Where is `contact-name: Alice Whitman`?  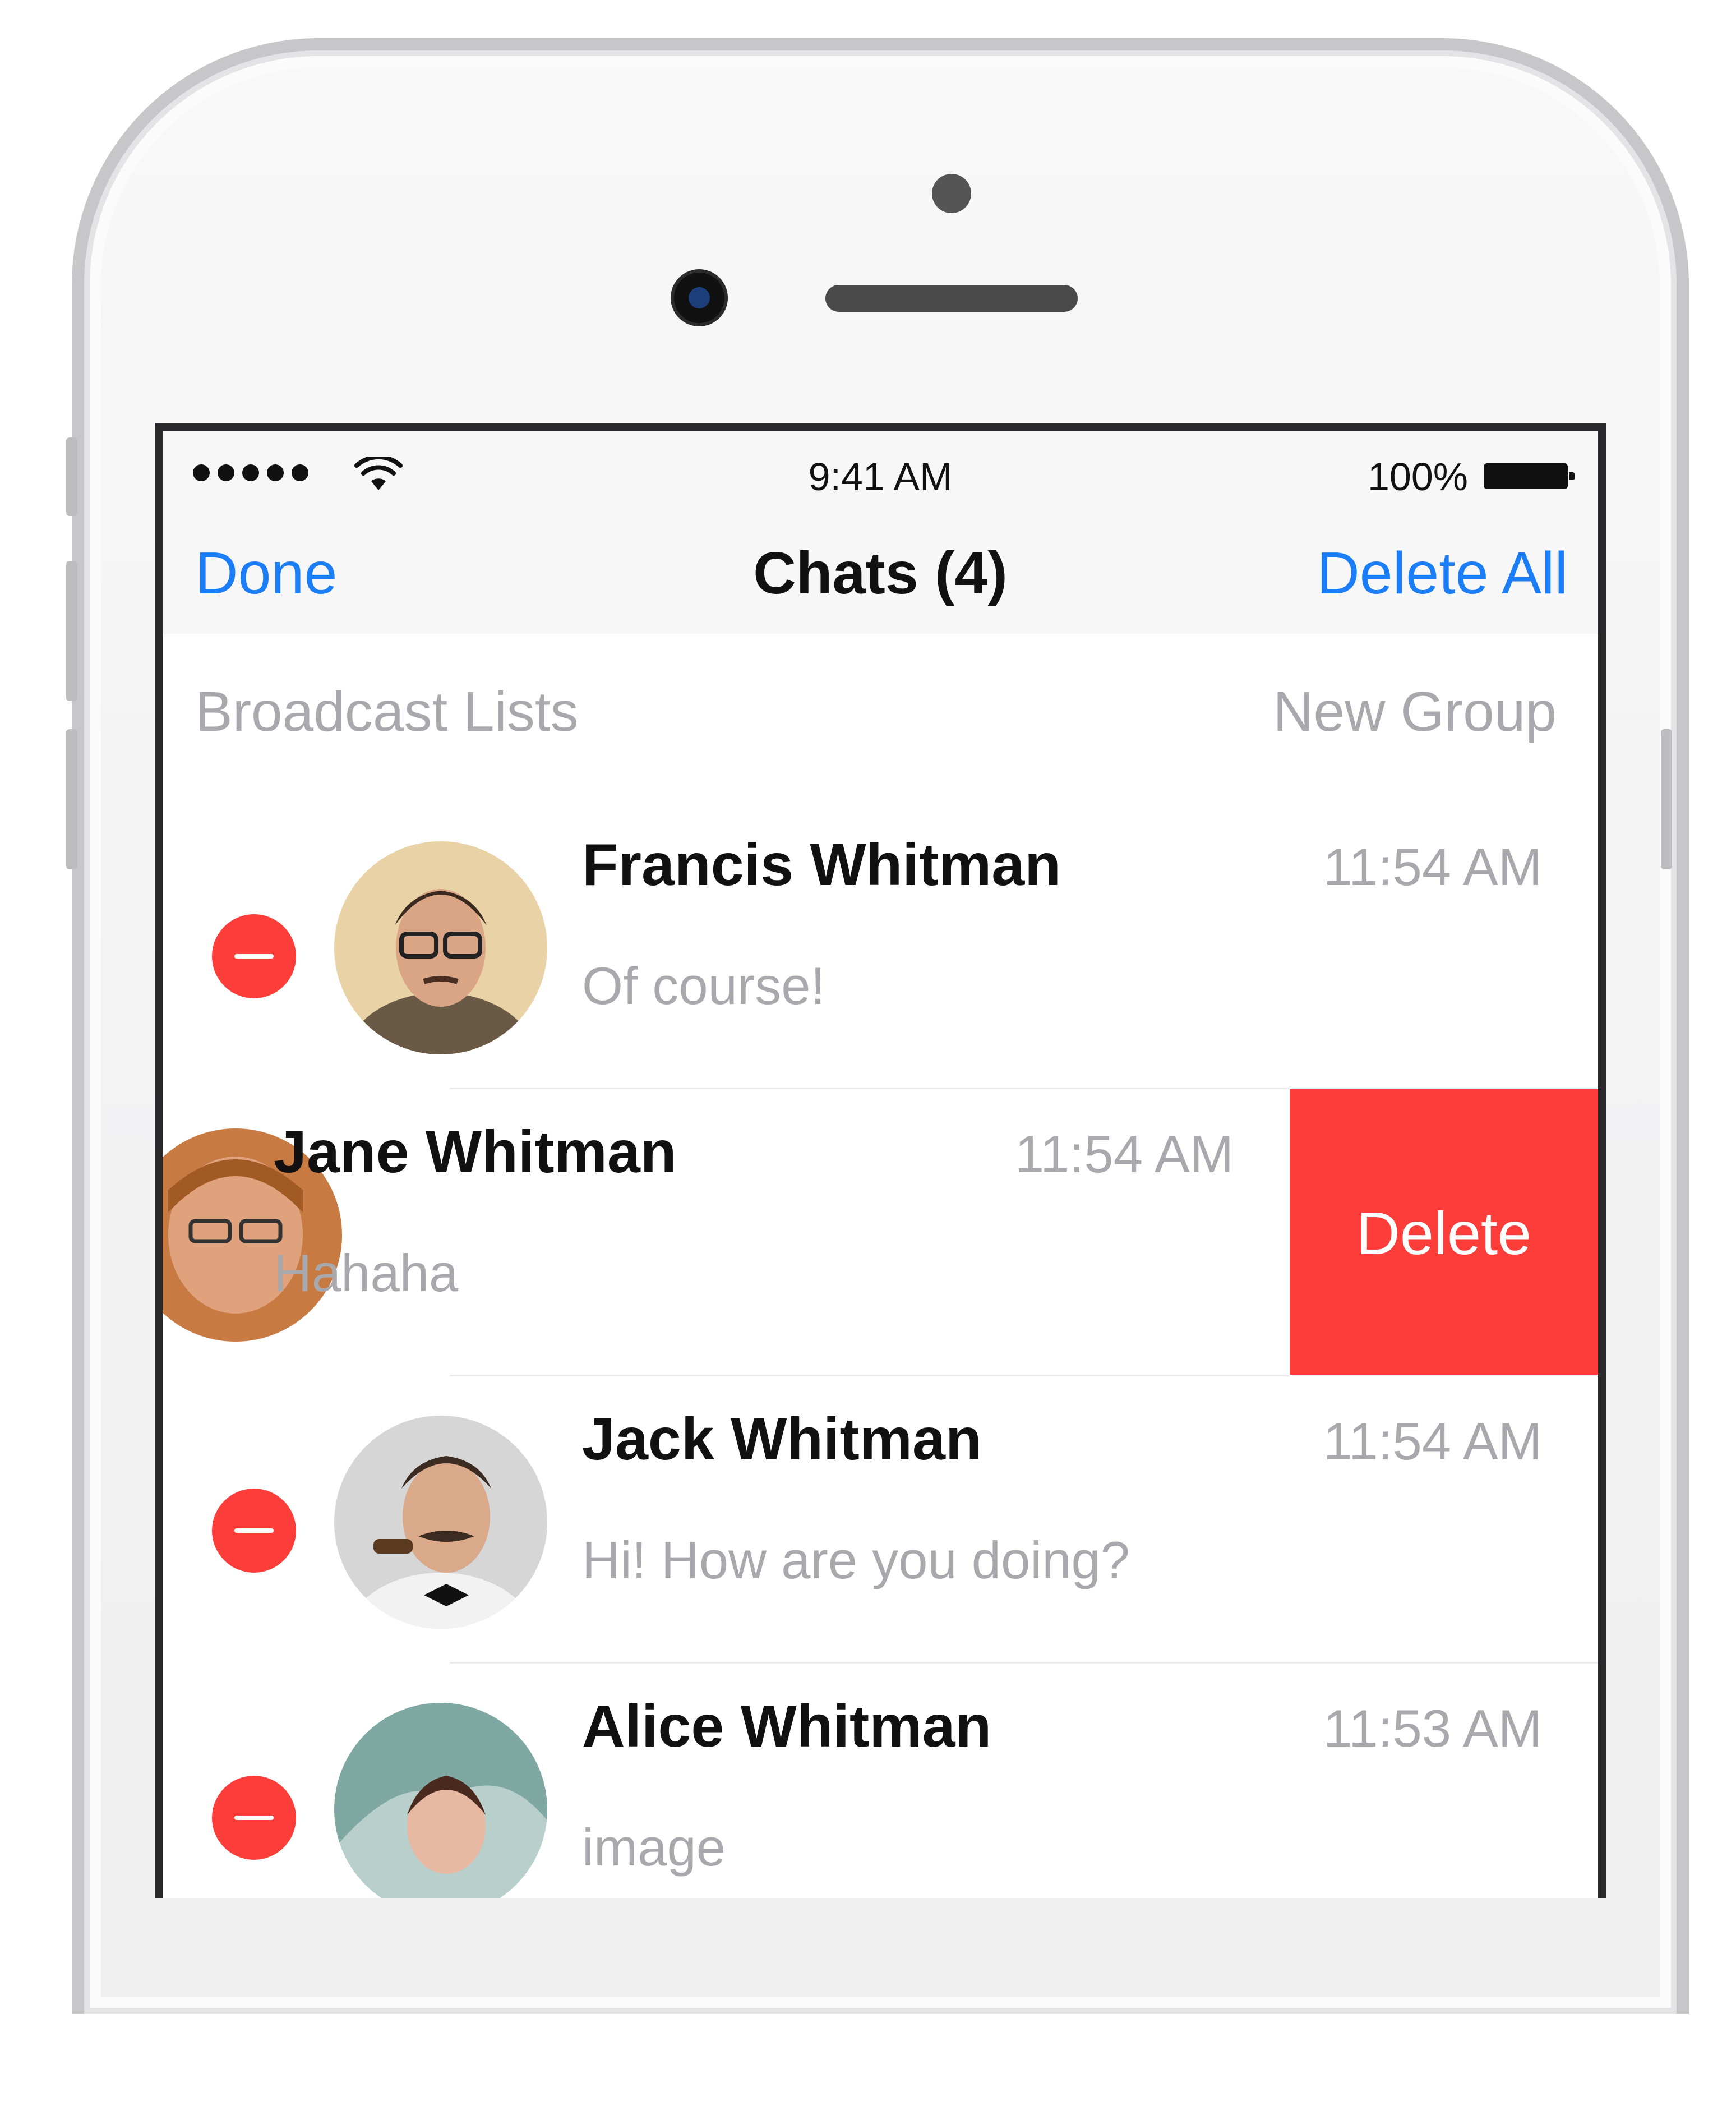 contact-name: Alice Whitman is located at coordinates (787, 1726).